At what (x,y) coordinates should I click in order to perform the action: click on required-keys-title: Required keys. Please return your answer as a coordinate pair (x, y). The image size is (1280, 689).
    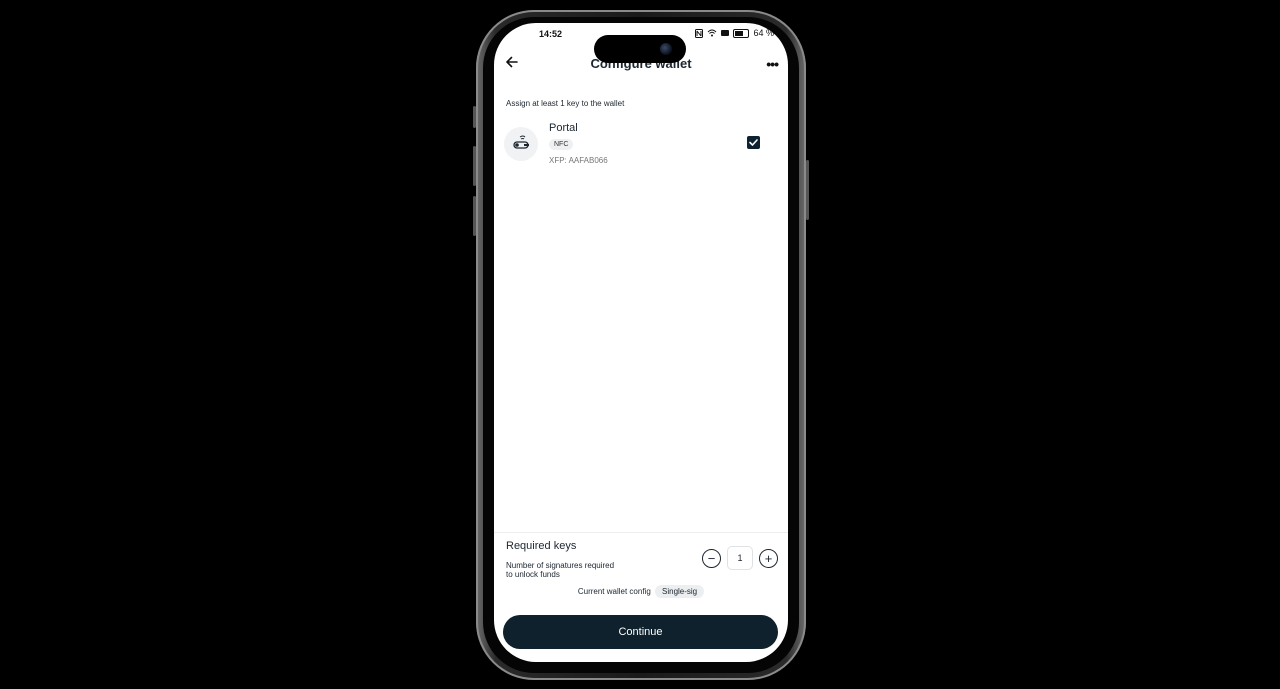
    Looking at the image, I should click on (541, 546).